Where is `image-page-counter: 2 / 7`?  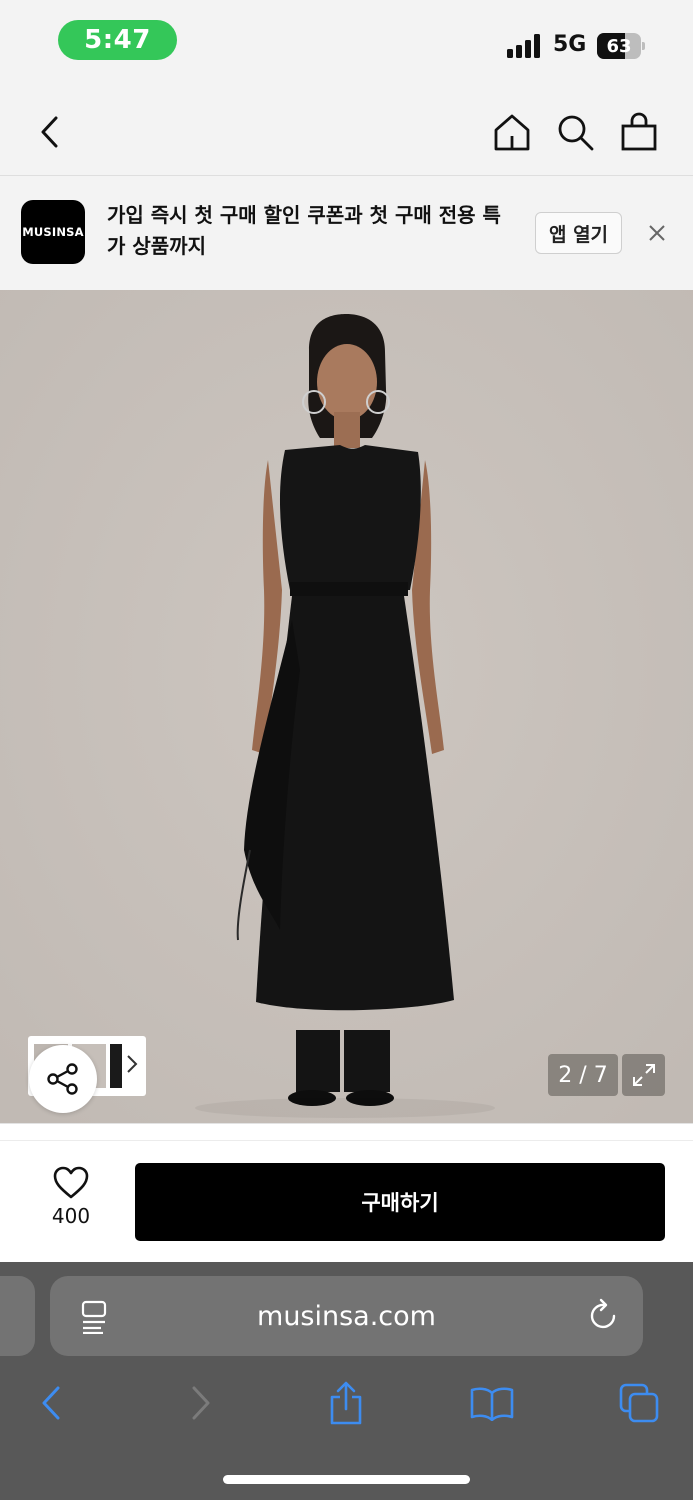 image-page-counter: 2 / 7 is located at coordinates (583, 1075).